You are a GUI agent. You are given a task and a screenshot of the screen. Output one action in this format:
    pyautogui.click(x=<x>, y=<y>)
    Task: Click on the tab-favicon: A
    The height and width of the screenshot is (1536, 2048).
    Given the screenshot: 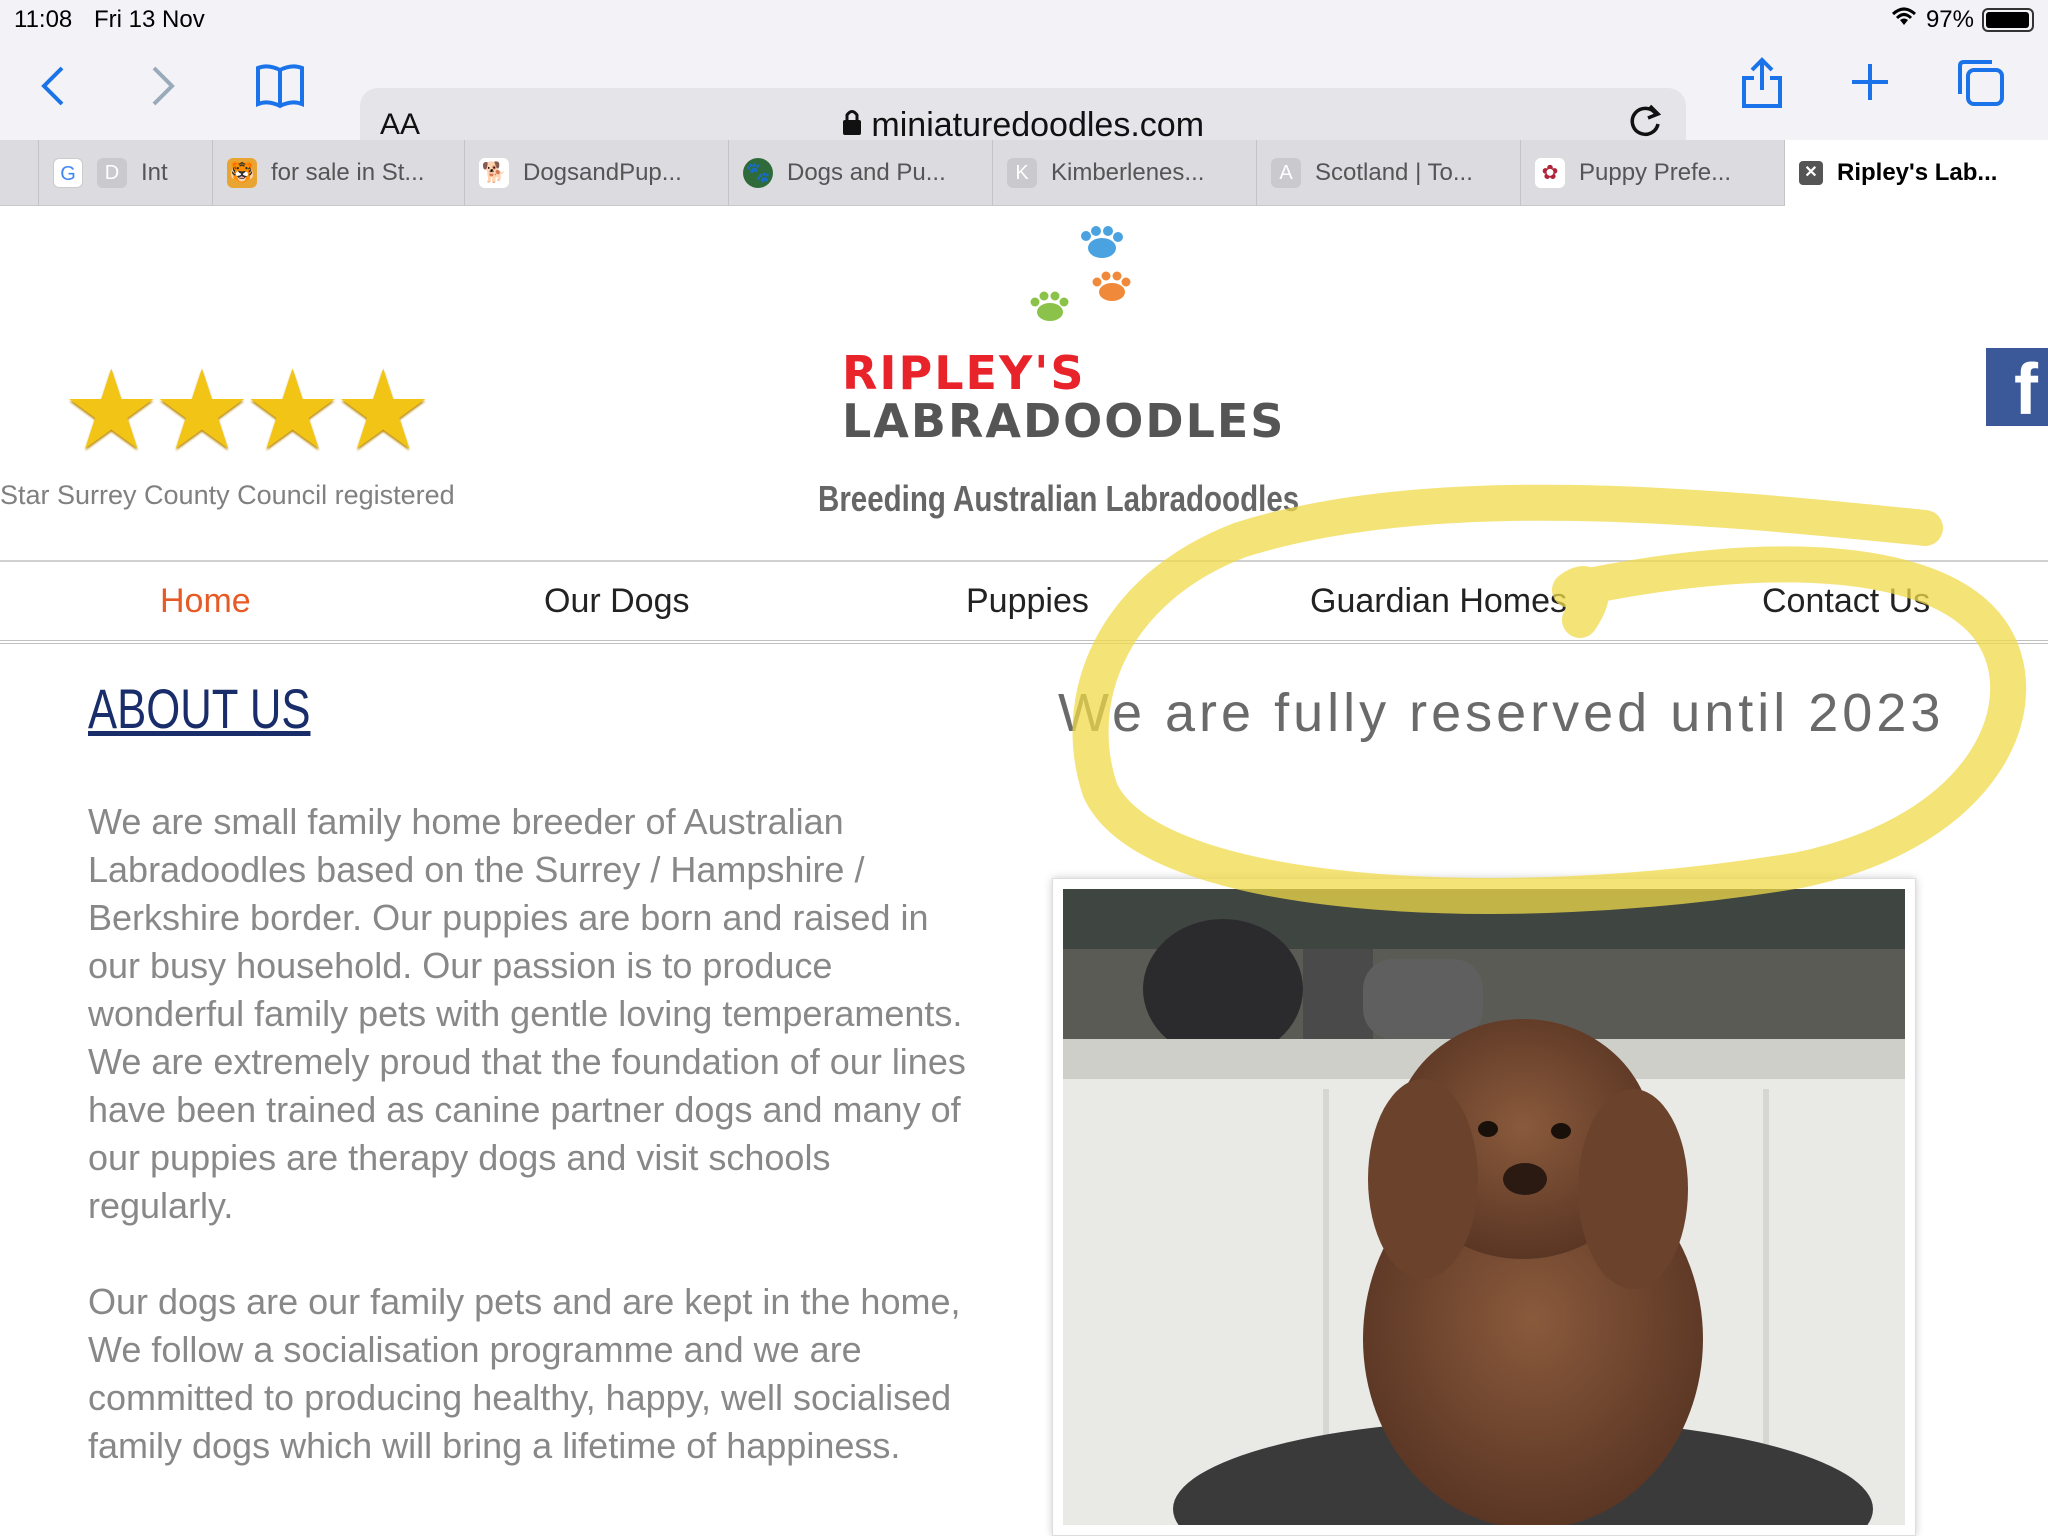 What is the action you would take?
    pyautogui.click(x=1286, y=173)
    